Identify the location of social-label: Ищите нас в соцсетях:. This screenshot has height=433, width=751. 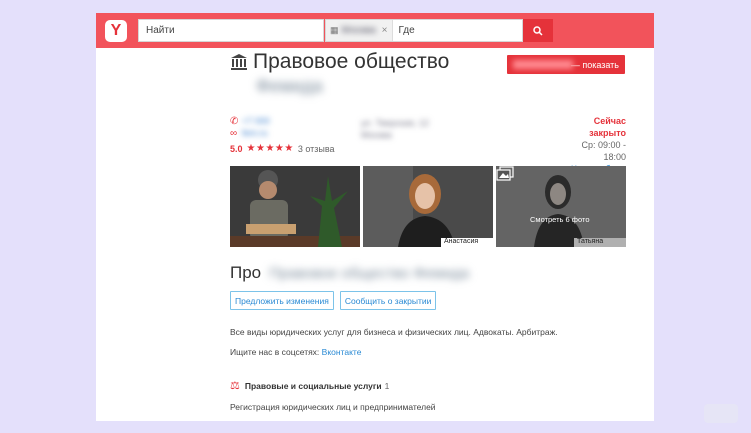
(275, 352).